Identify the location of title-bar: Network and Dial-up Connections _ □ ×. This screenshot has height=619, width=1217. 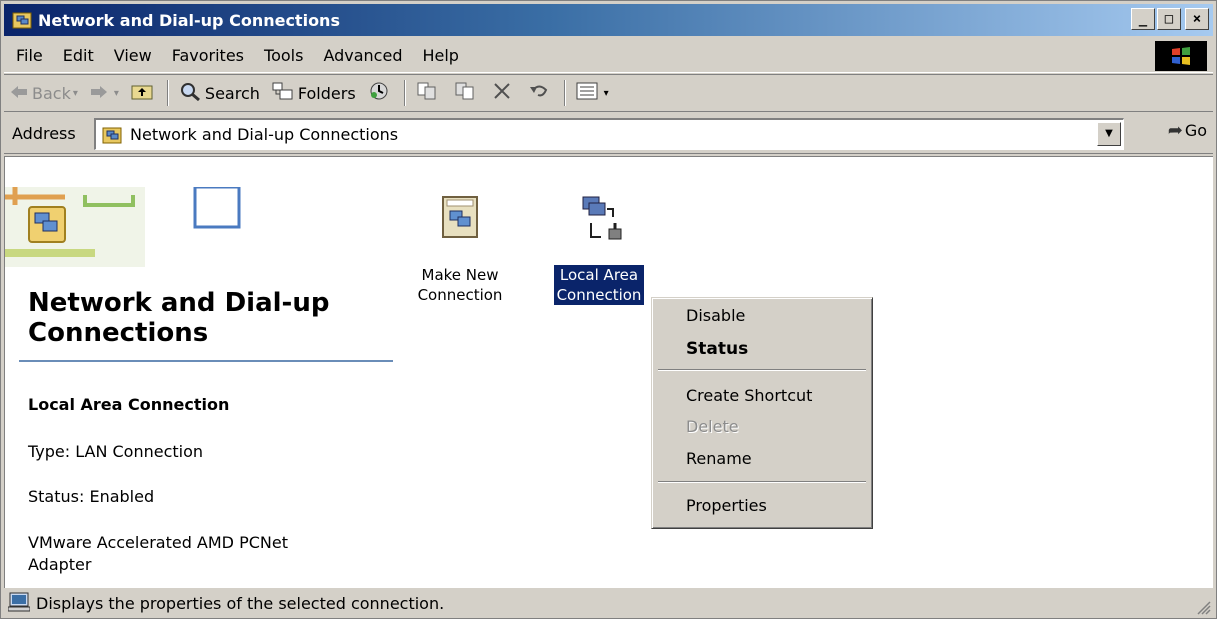
(608, 20).